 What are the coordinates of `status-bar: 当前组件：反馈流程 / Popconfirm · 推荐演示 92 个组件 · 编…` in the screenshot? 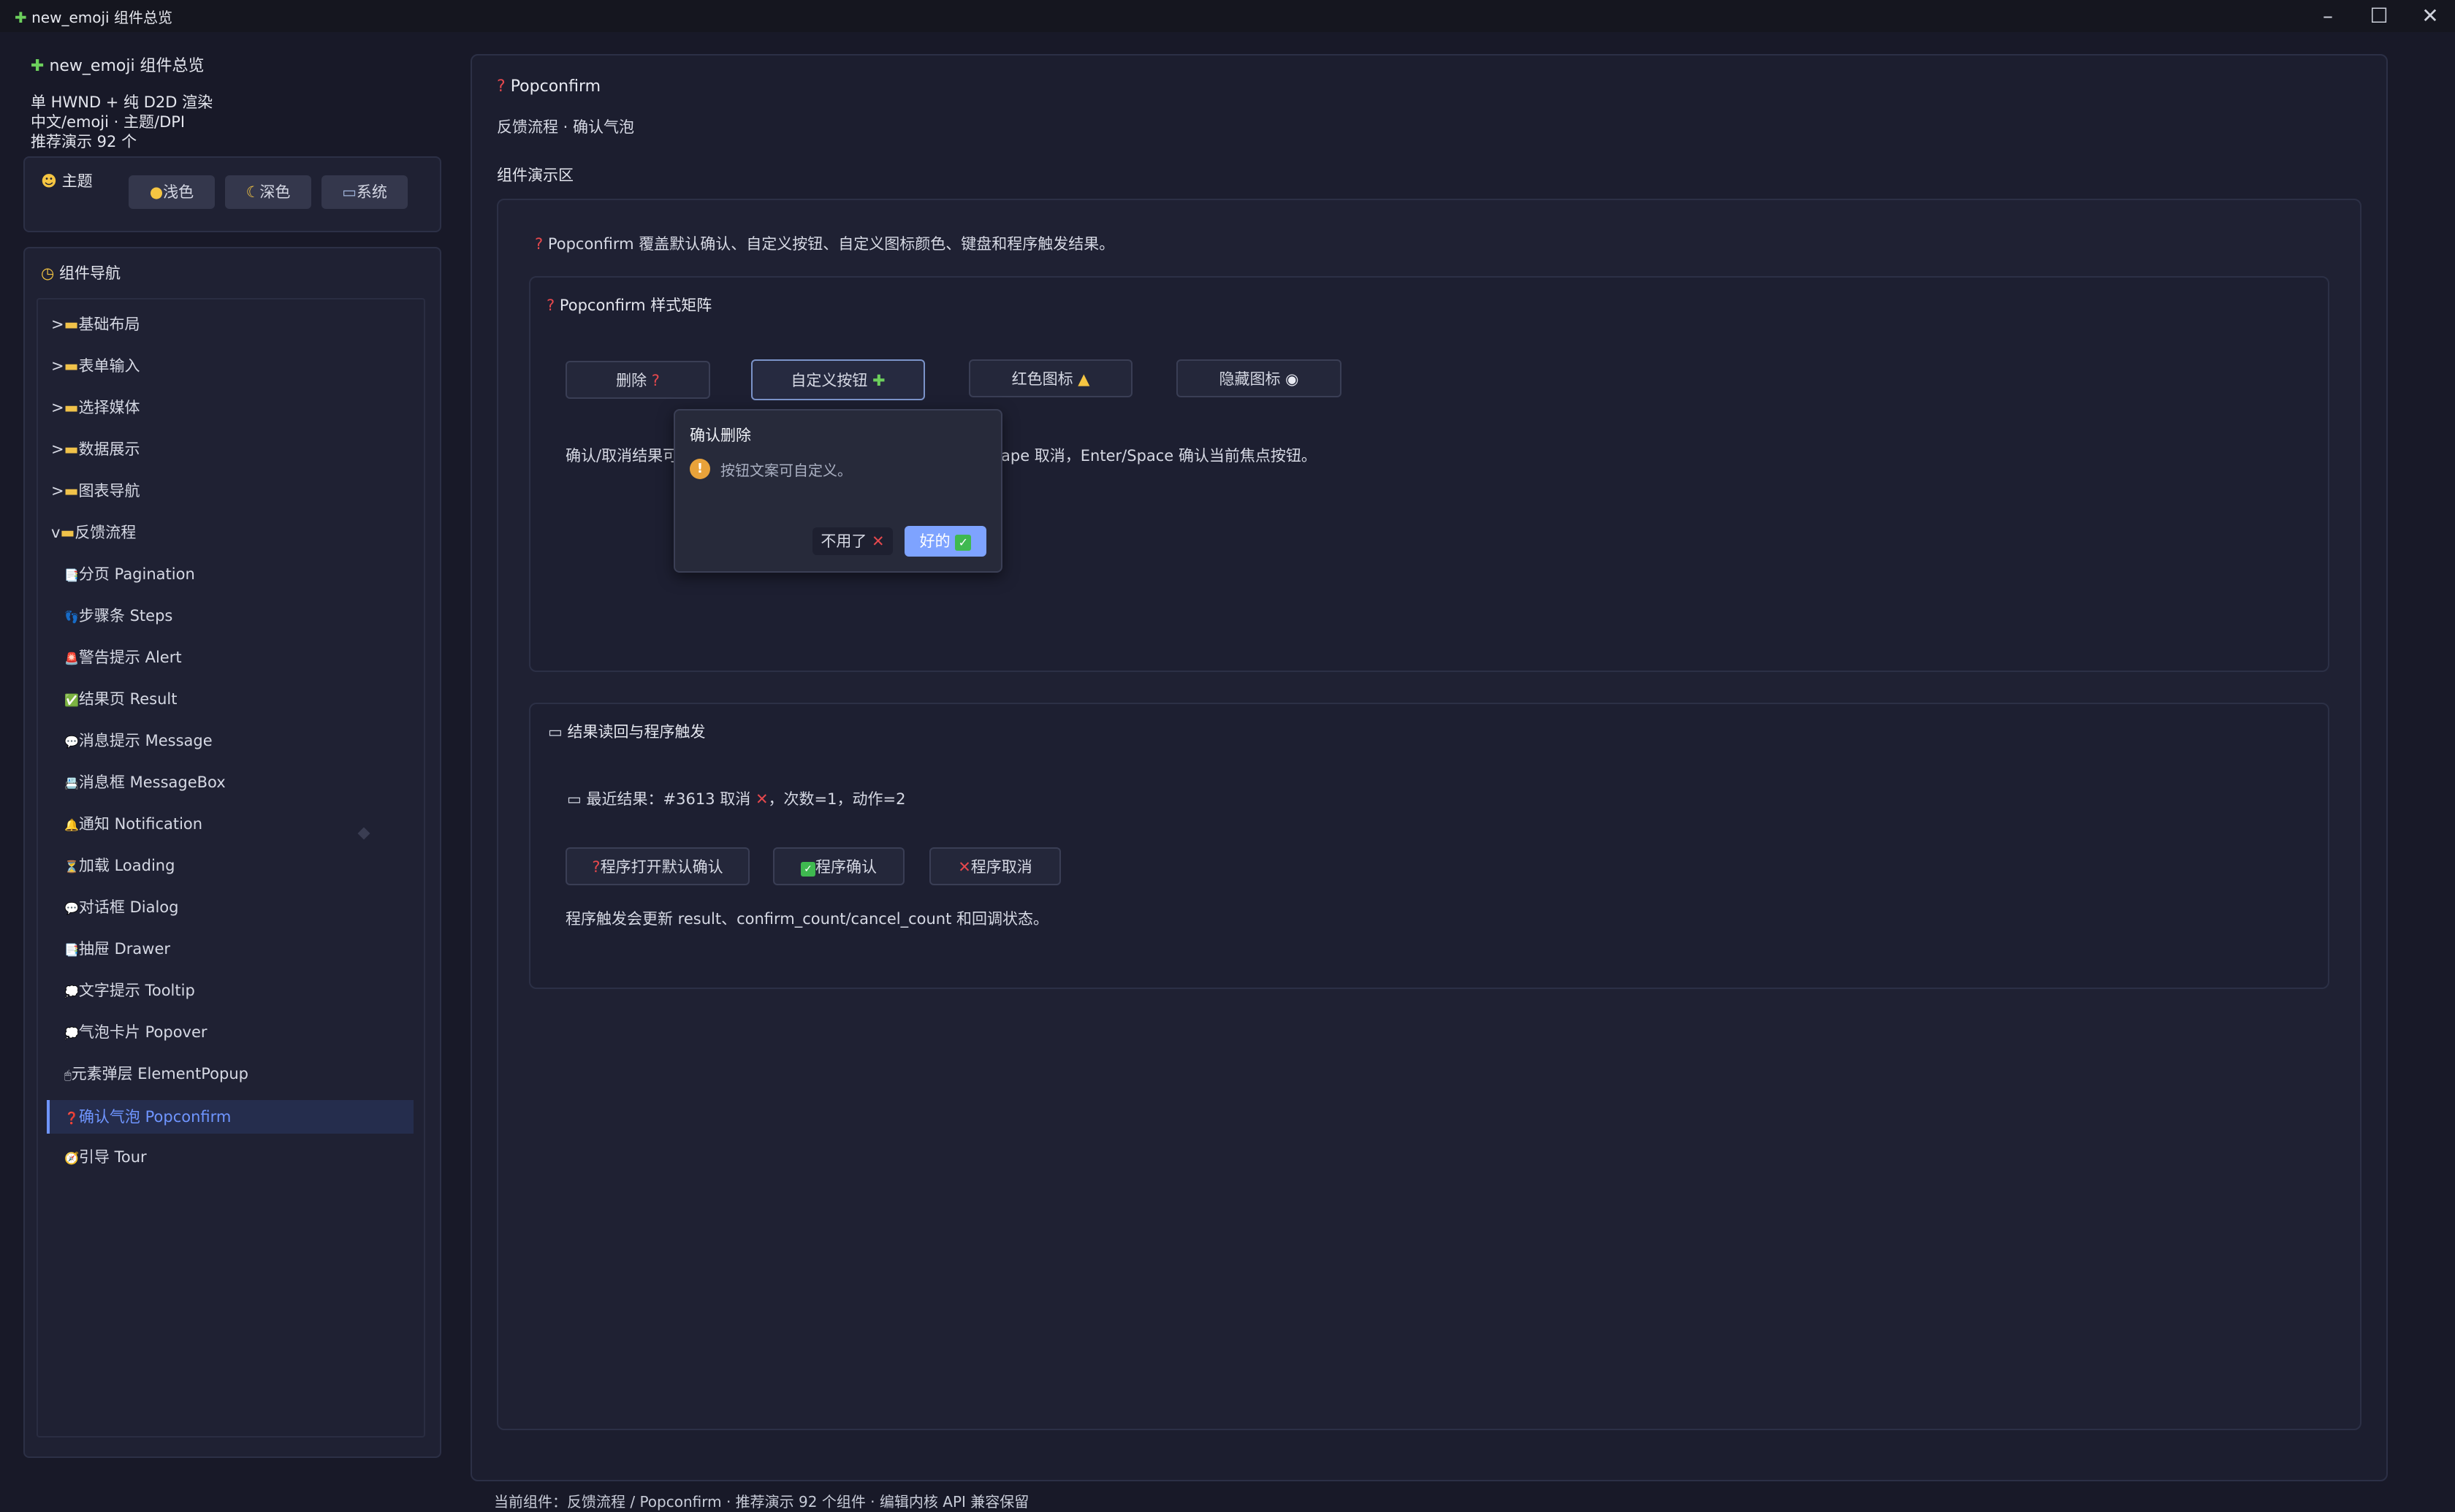 It's located at (761, 1502).